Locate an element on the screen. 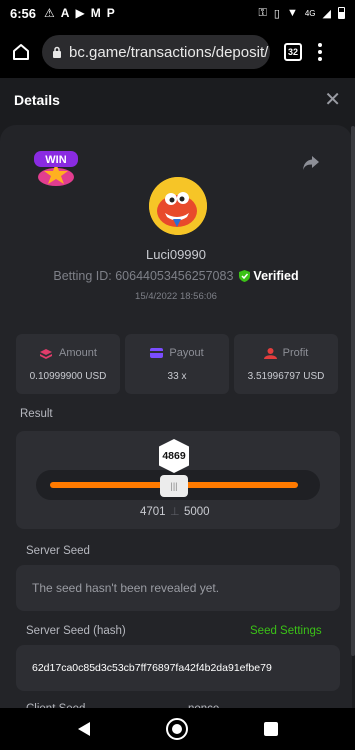 This screenshot has width=355, height=750. win-badge-icon: WIN is located at coordinates (56, 168).